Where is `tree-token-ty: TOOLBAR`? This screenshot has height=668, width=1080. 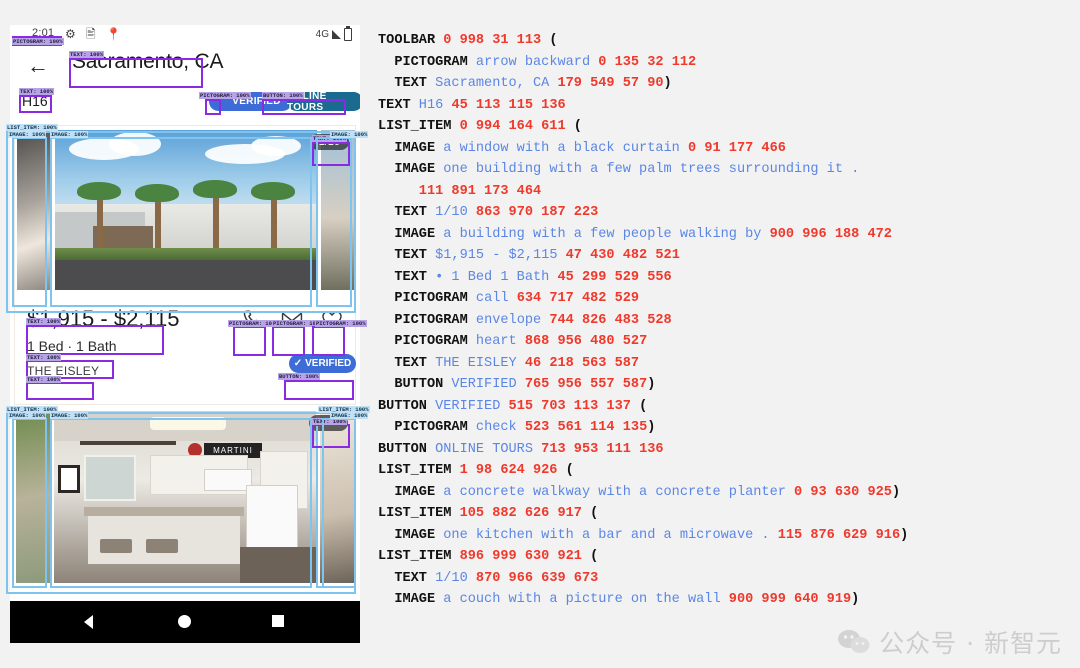 tree-token-ty: TOOLBAR is located at coordinates (411, 40).